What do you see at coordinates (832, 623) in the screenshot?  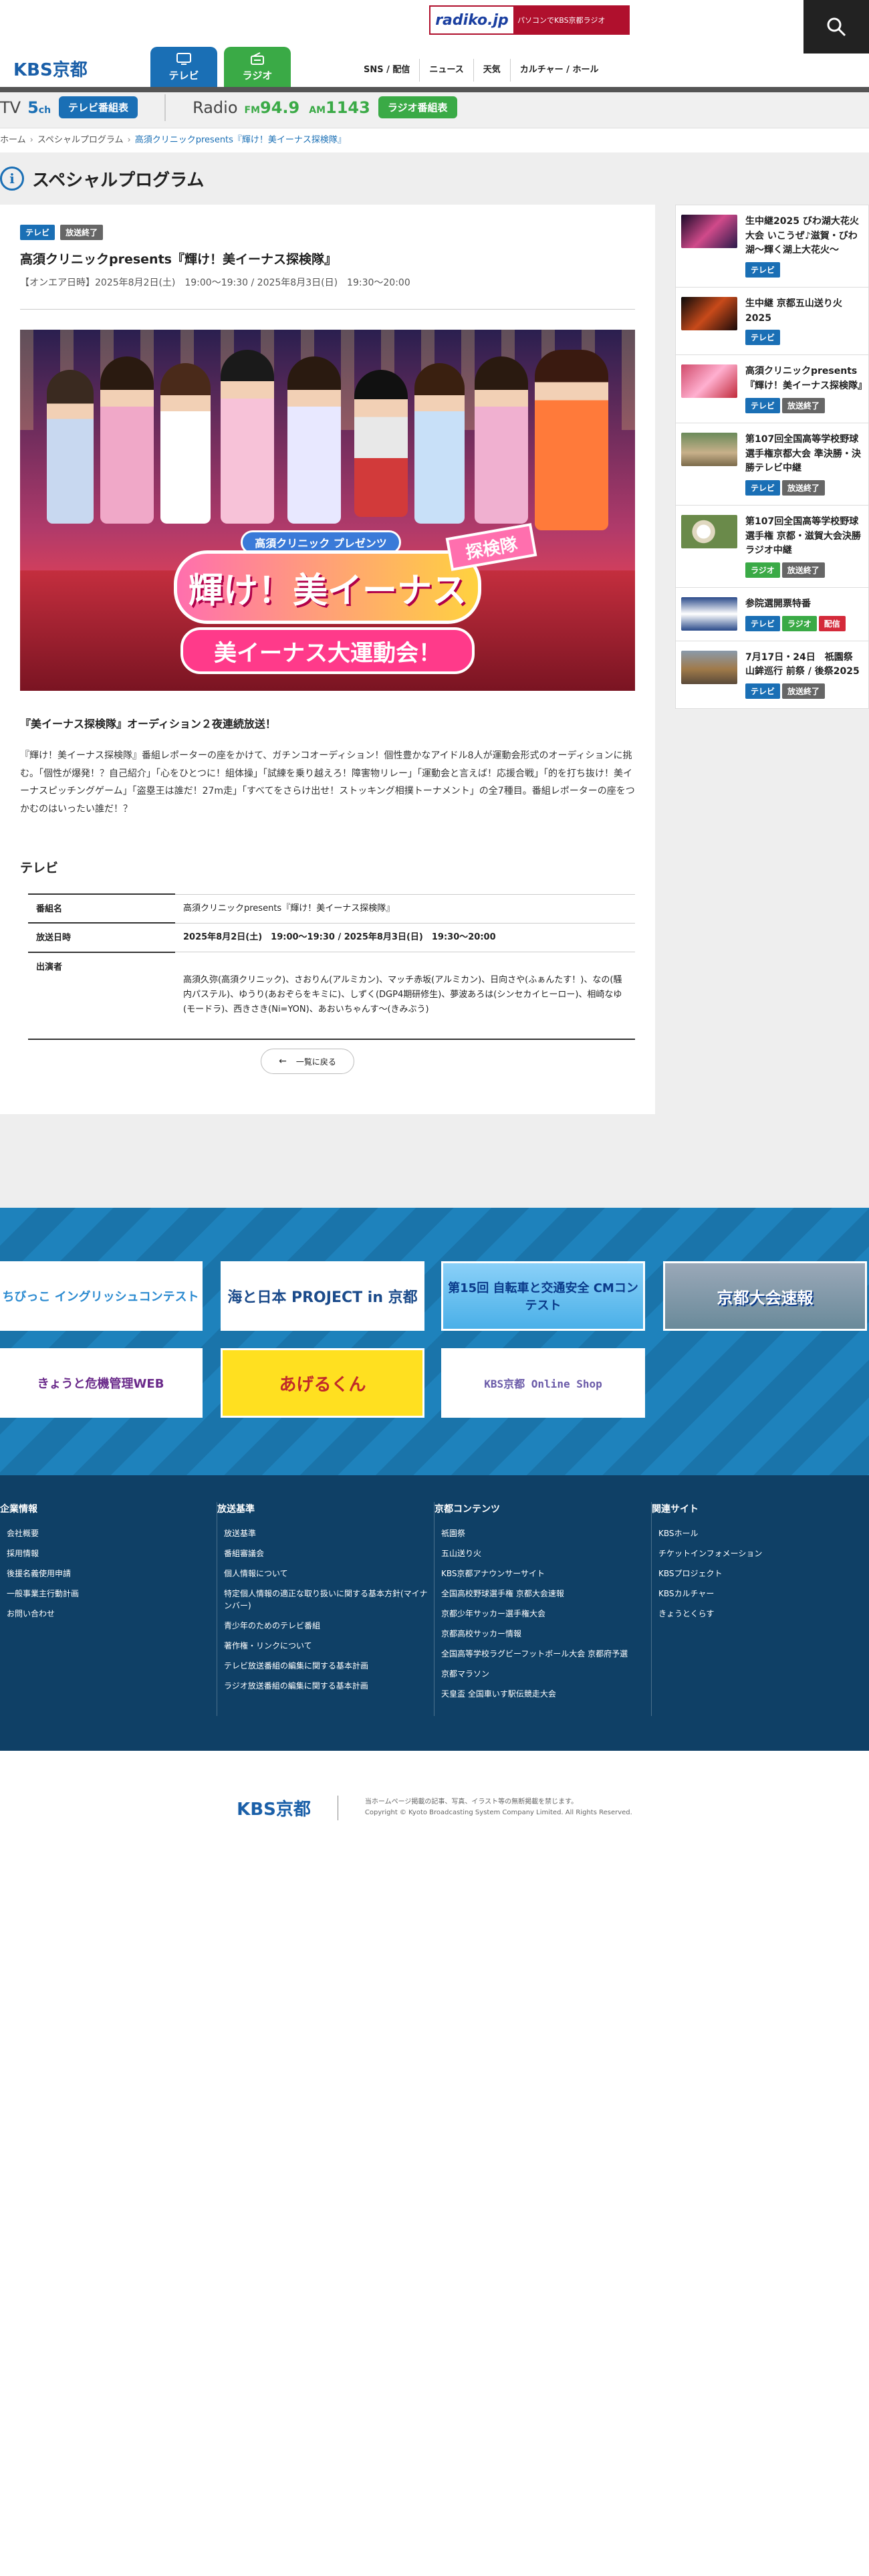 I see `badge-streaming: 配信` at bounding box center [832, 623].